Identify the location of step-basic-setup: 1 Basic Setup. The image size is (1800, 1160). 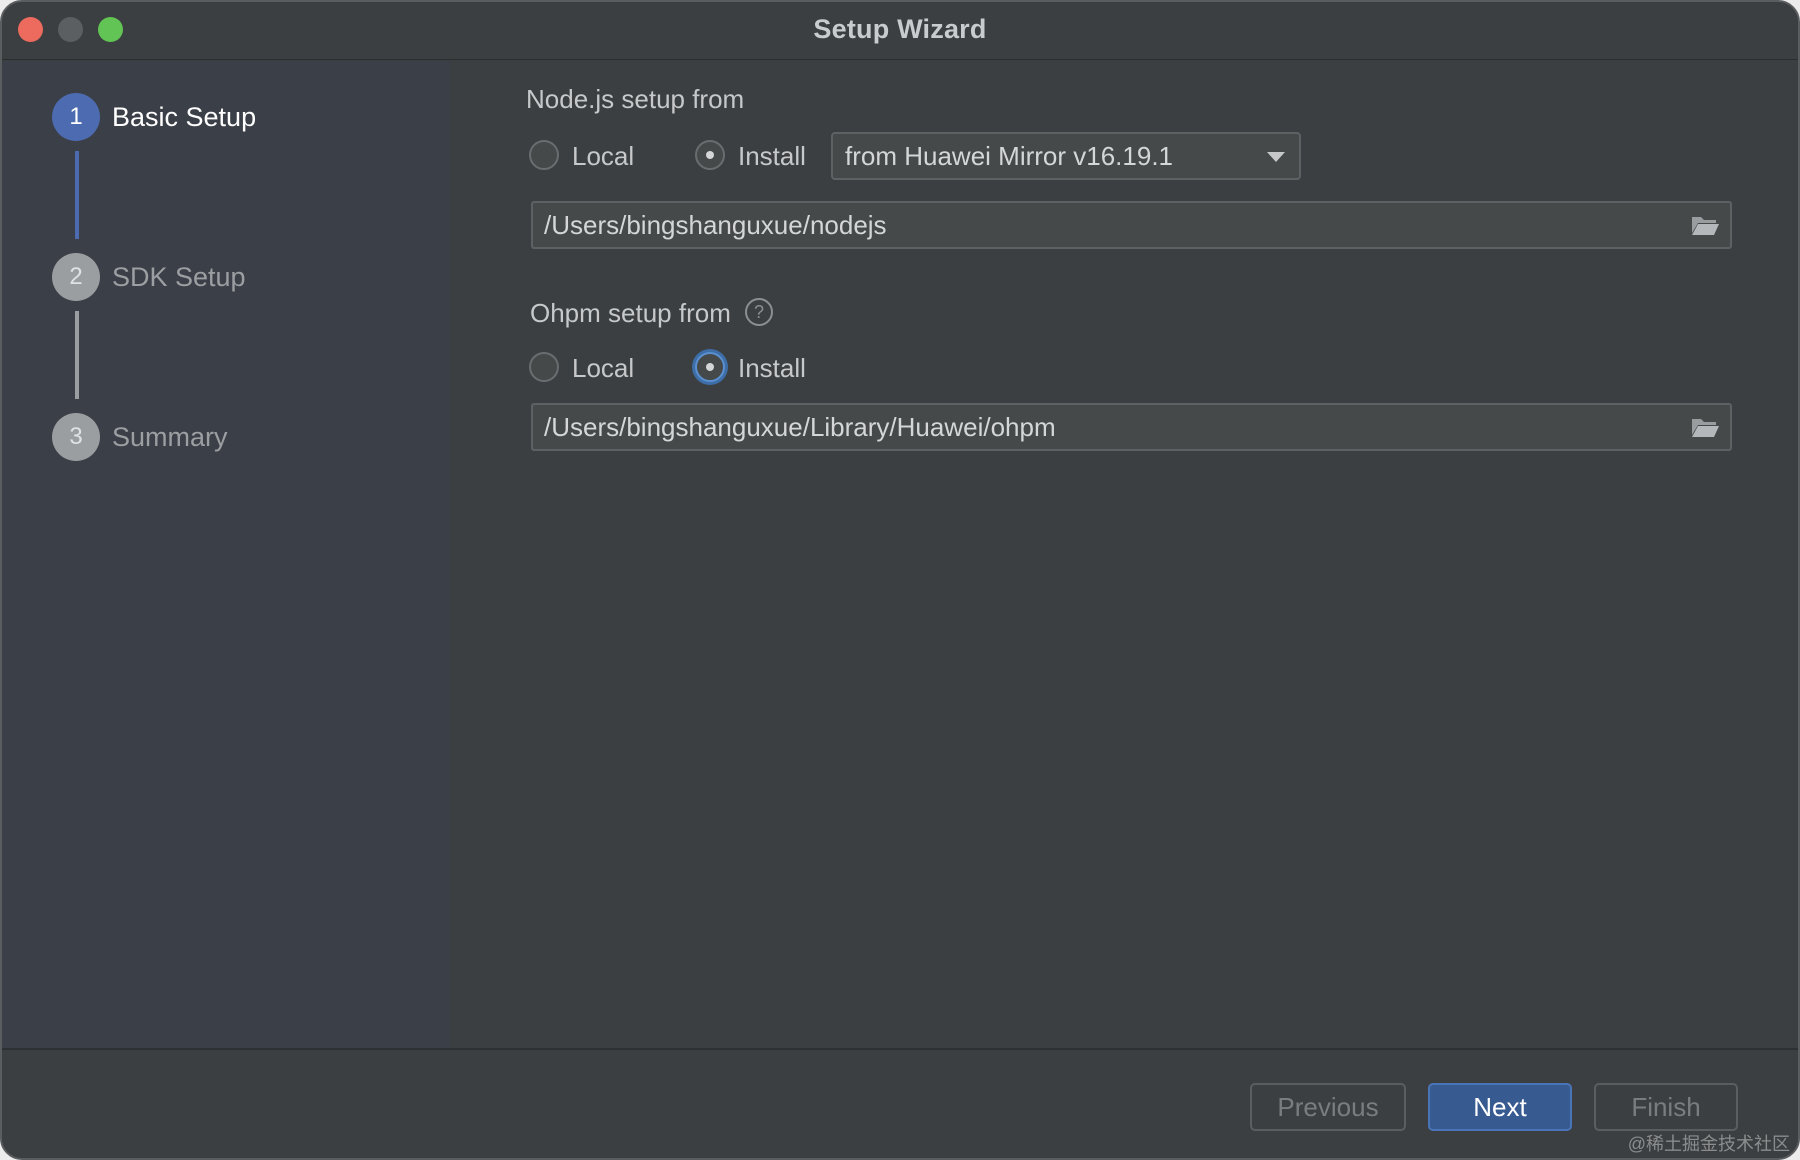
(154, 117).